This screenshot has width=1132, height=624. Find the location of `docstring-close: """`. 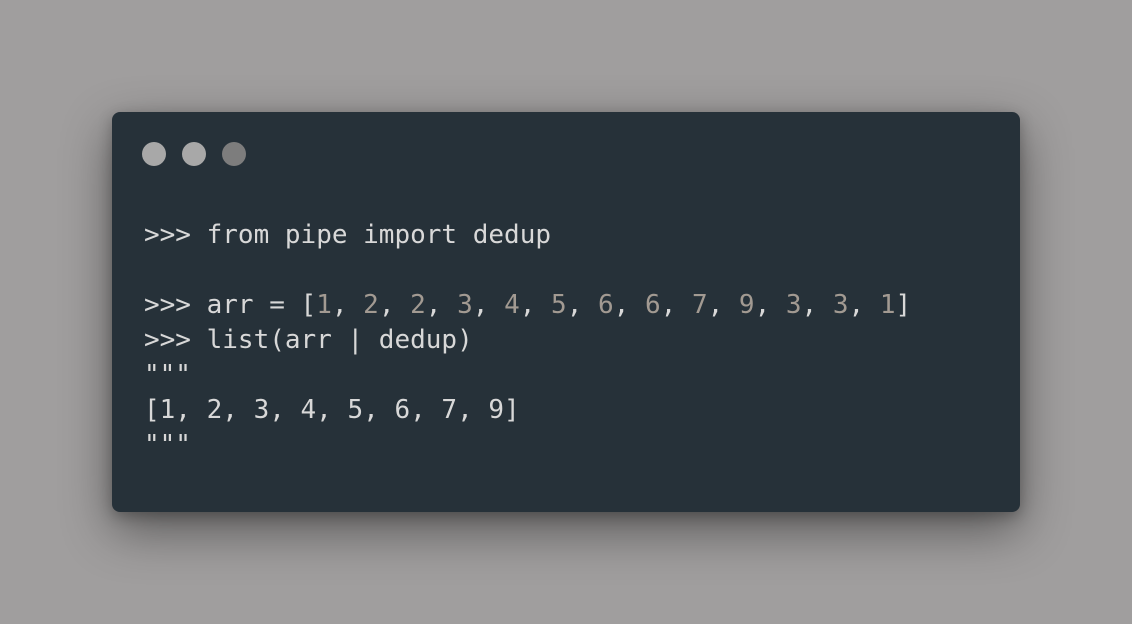

docstring-close: """ is located at coordinates (167, 445).